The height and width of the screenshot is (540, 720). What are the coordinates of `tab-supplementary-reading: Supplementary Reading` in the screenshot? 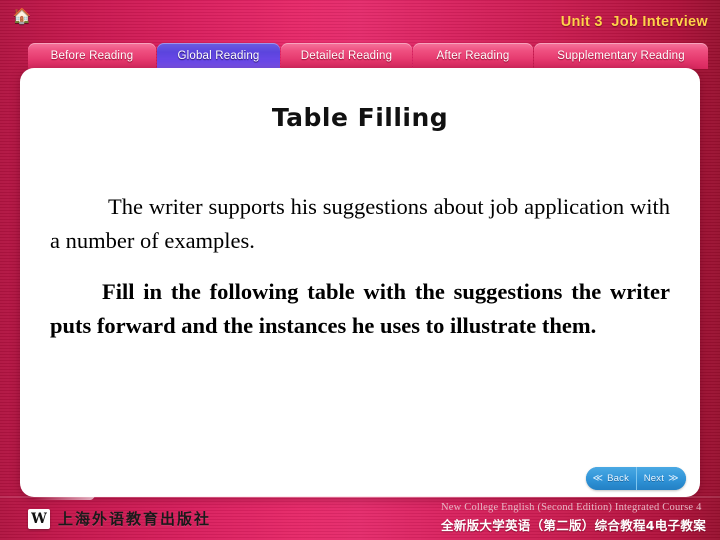 It's located at (621, 56).